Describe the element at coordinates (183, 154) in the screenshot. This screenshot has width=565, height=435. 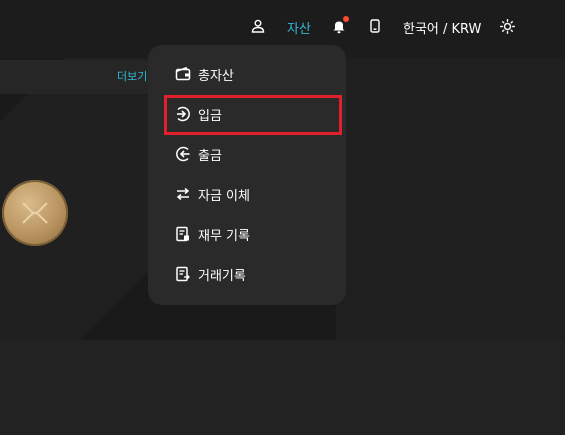
I see `withdraw-icon` at that location.